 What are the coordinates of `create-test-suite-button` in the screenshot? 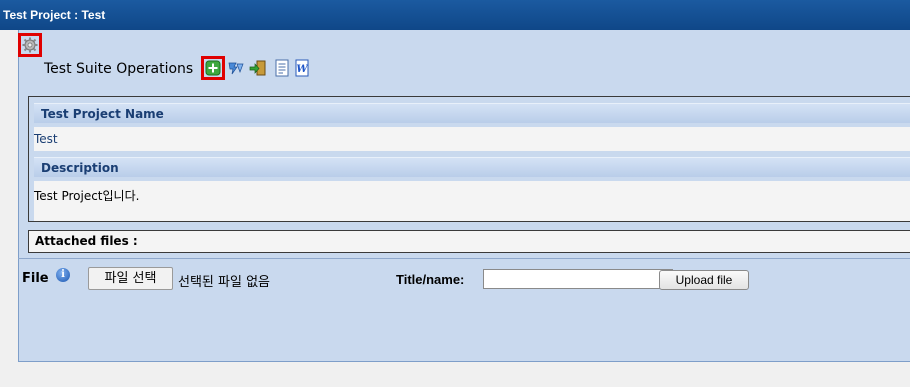 It's located at (213, 68).